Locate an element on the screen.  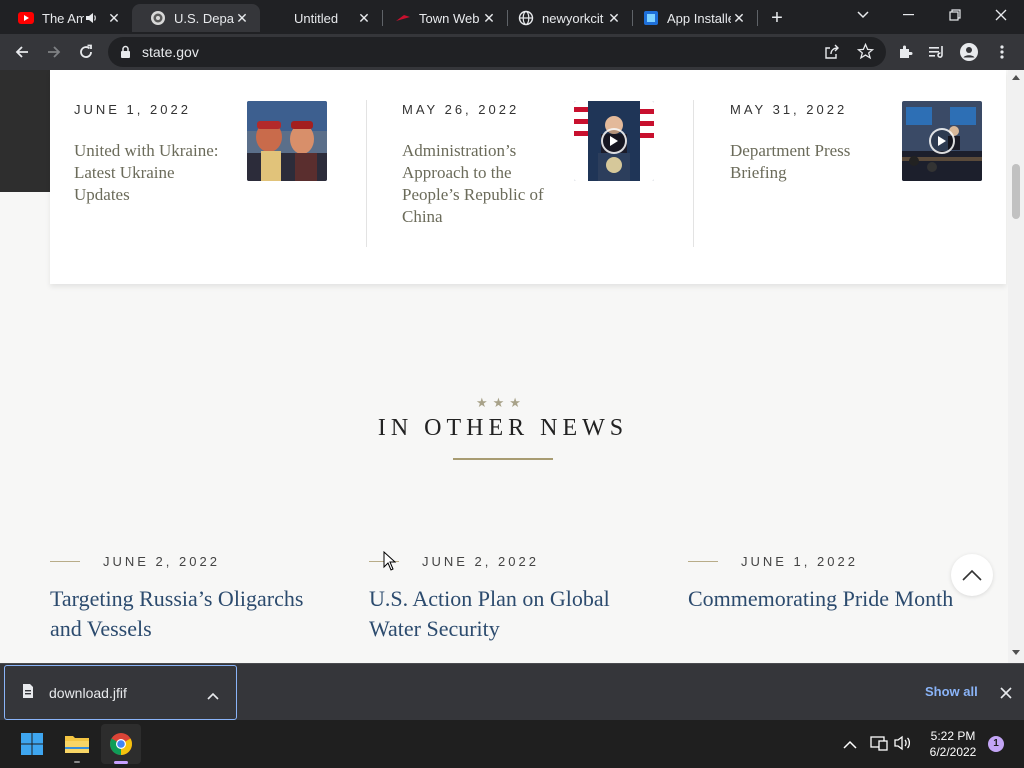
podium-photo-thumbnail is located at coordinates (614, 141).